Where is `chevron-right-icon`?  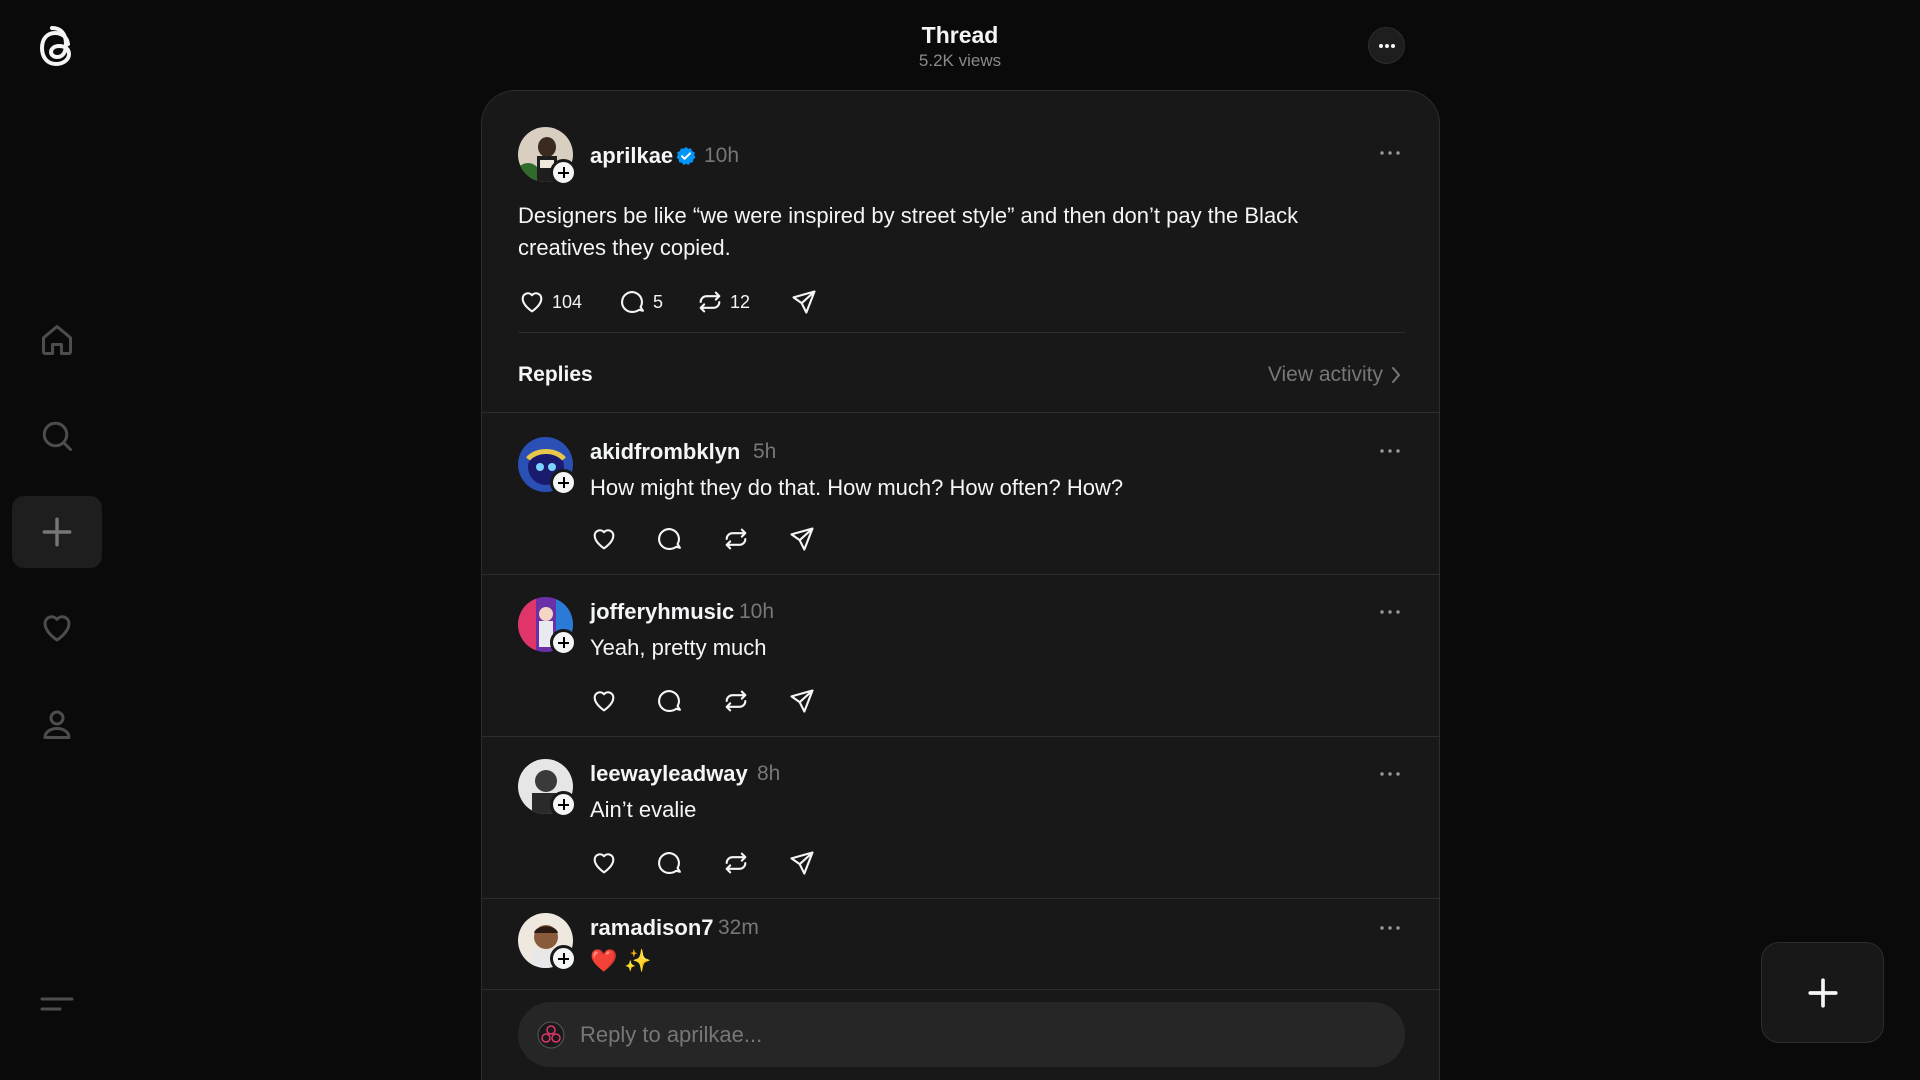 chevron-right-icon is located at coordinates (1396, 375).